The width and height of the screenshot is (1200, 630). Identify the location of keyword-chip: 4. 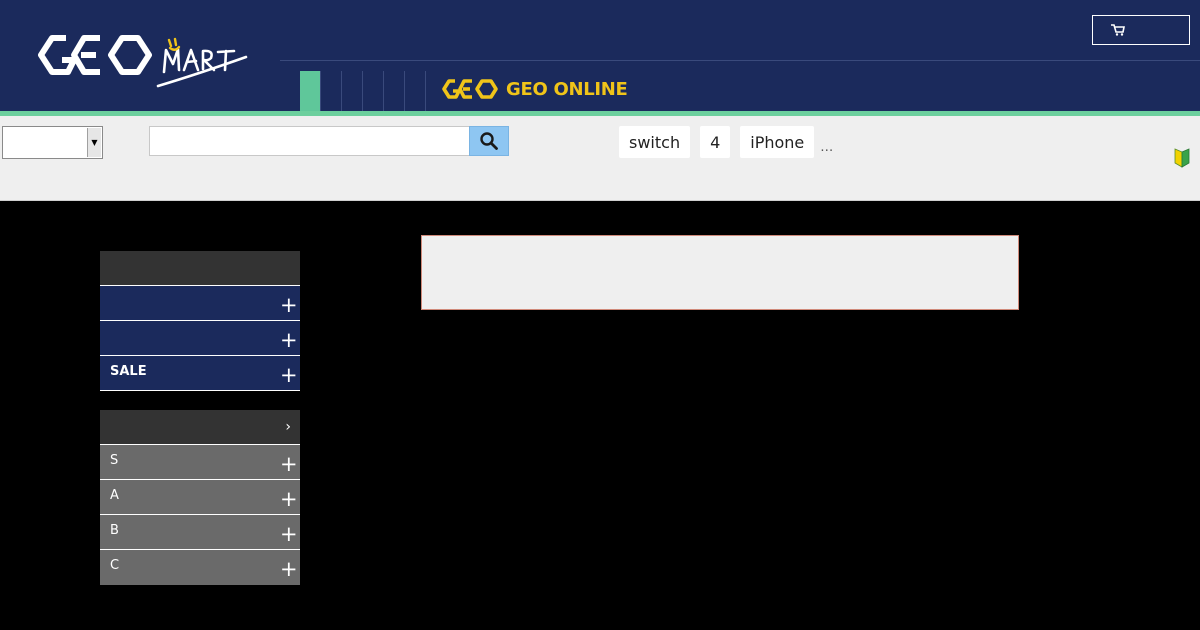
(715, 142).